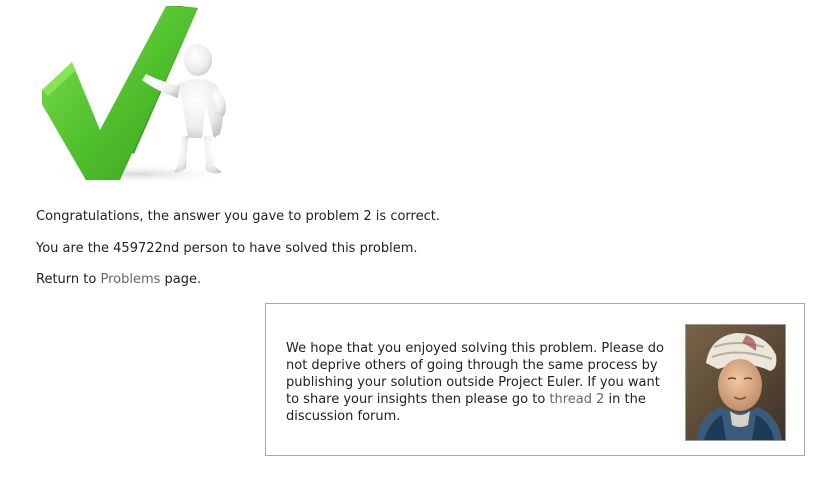  I want to click on return-prefix: Return to, so click(68, 279).